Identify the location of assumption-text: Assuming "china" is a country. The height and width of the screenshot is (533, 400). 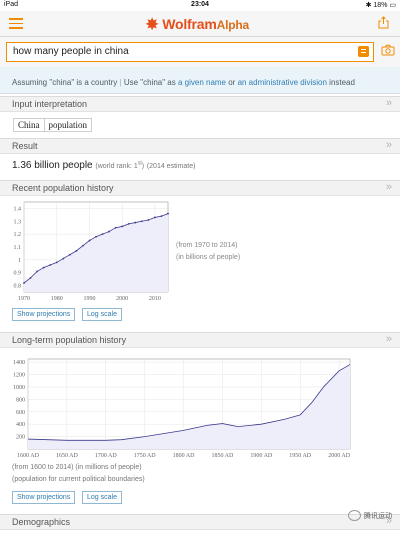
(65, 82).